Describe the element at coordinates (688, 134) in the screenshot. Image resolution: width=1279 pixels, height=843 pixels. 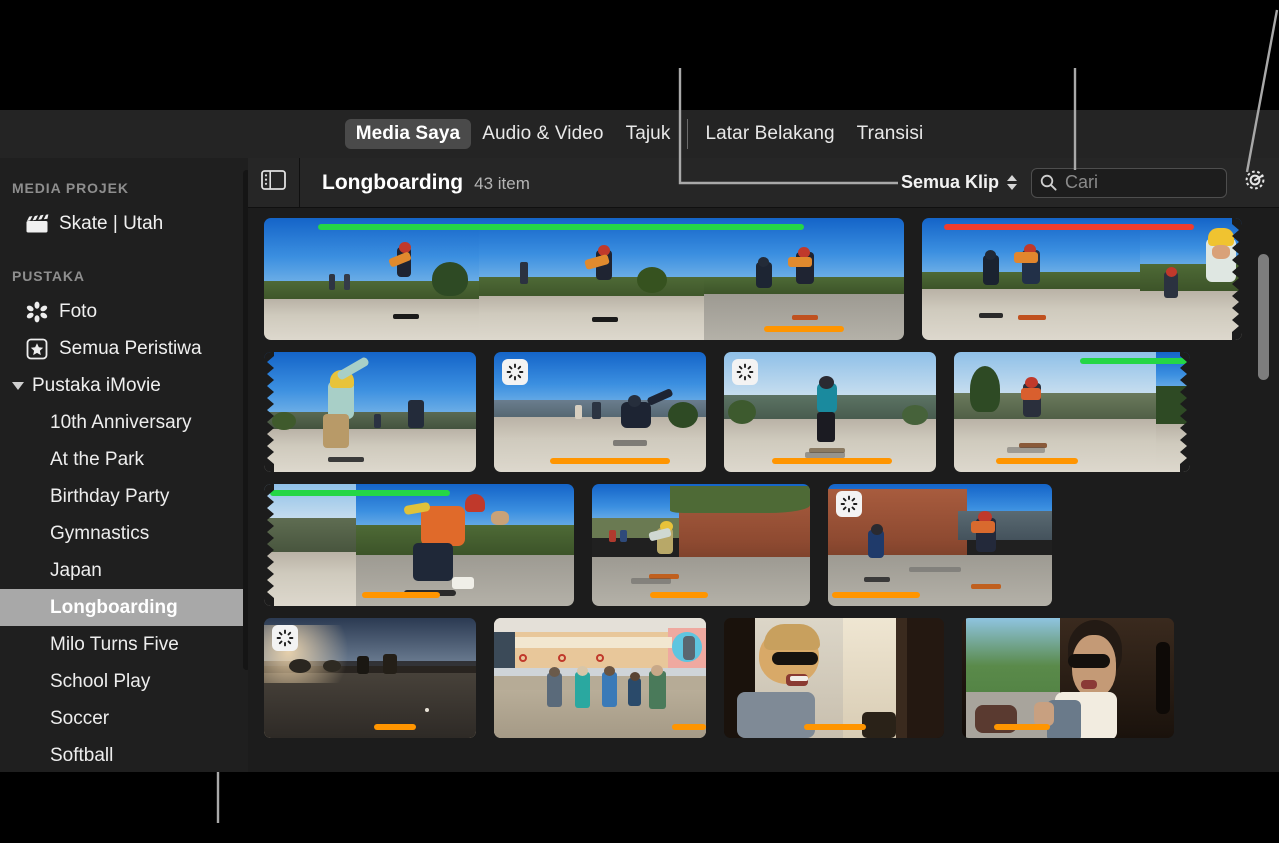
I see `tab-group-divider` at that location.